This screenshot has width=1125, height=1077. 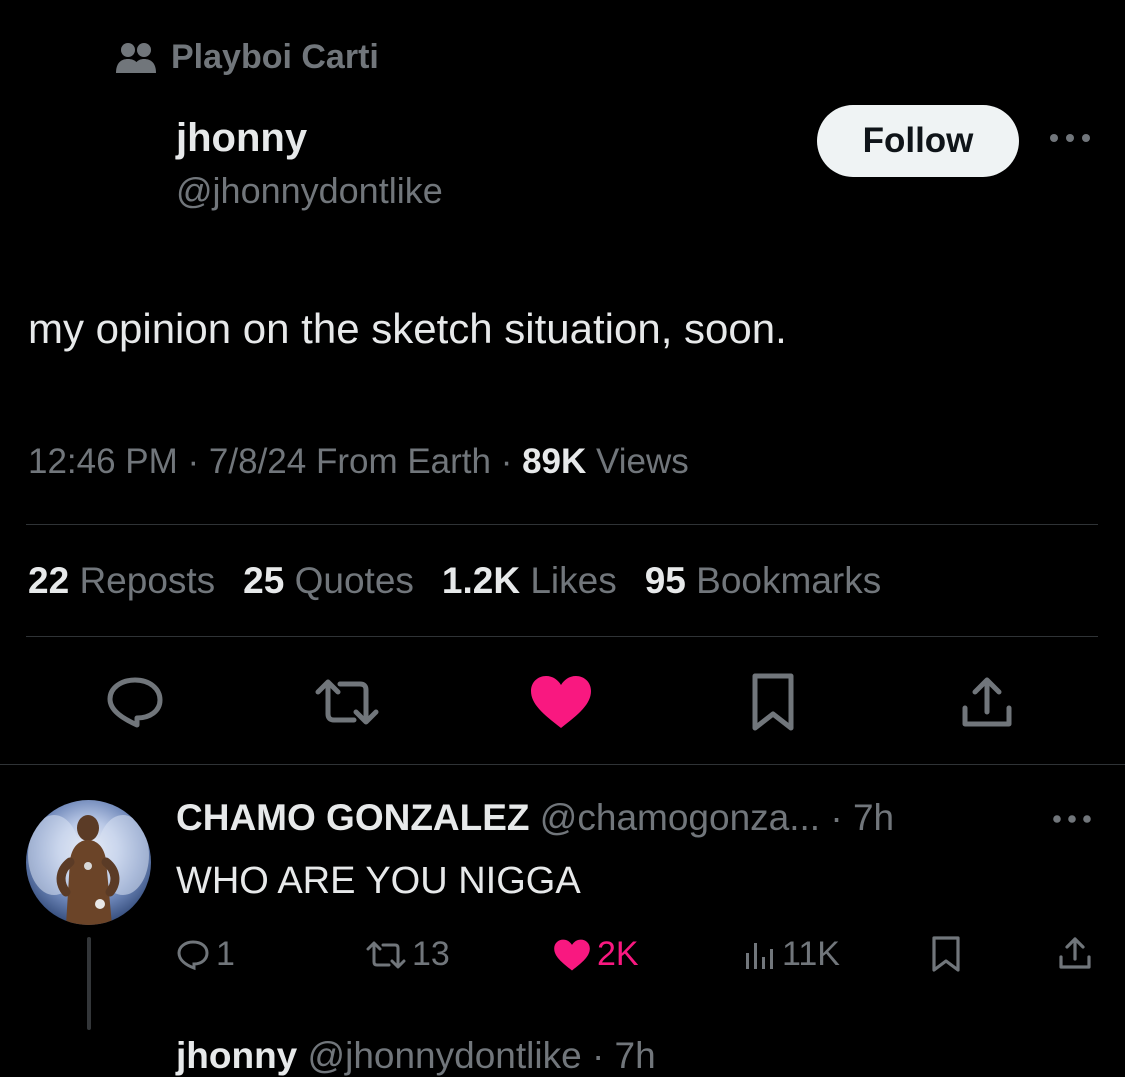 I want to click on reply-bookmark-button, so click(x=946, y=954).